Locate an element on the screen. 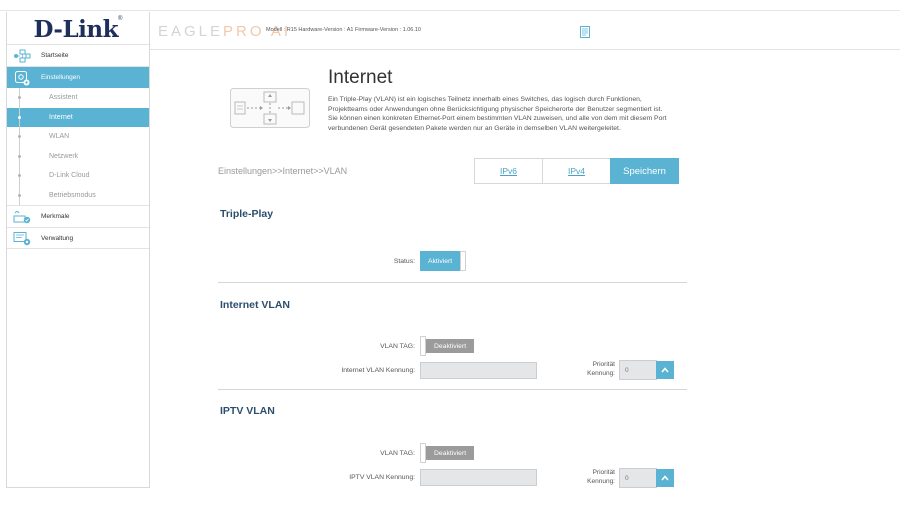 Image resolution: width=900 pixels, height=506 pixels. internet-vlan-priority-button is located at coordinates (665, 370).